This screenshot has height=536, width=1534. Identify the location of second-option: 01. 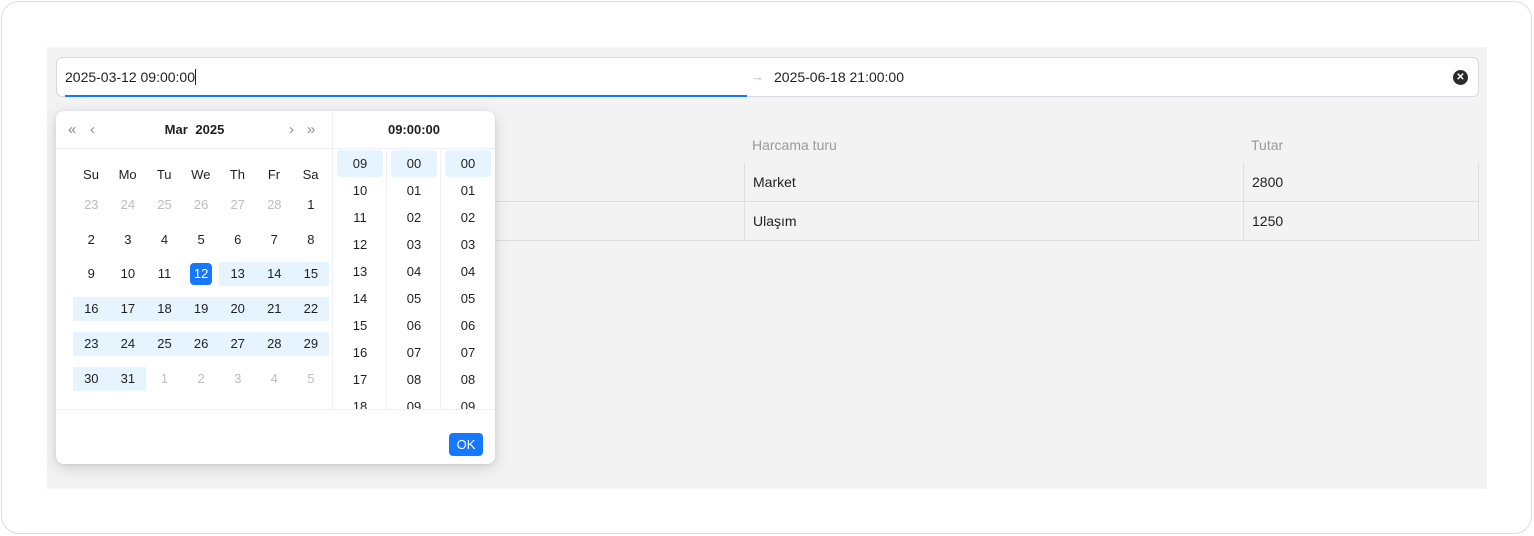
(468, 190).